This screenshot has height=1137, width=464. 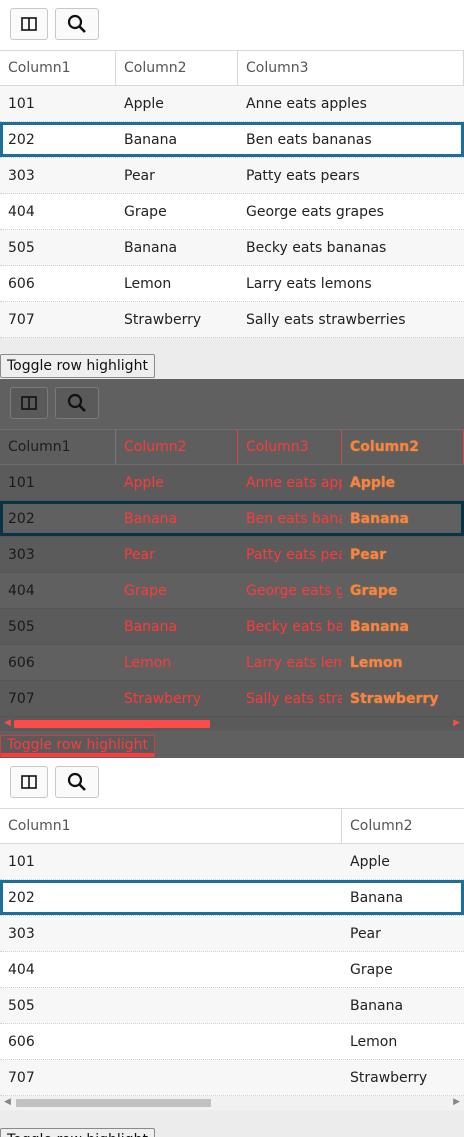 What do you see at coordinates (21, 482) in the screenshot?
I see `table-cell: 101` at bounding box center [21, 482].